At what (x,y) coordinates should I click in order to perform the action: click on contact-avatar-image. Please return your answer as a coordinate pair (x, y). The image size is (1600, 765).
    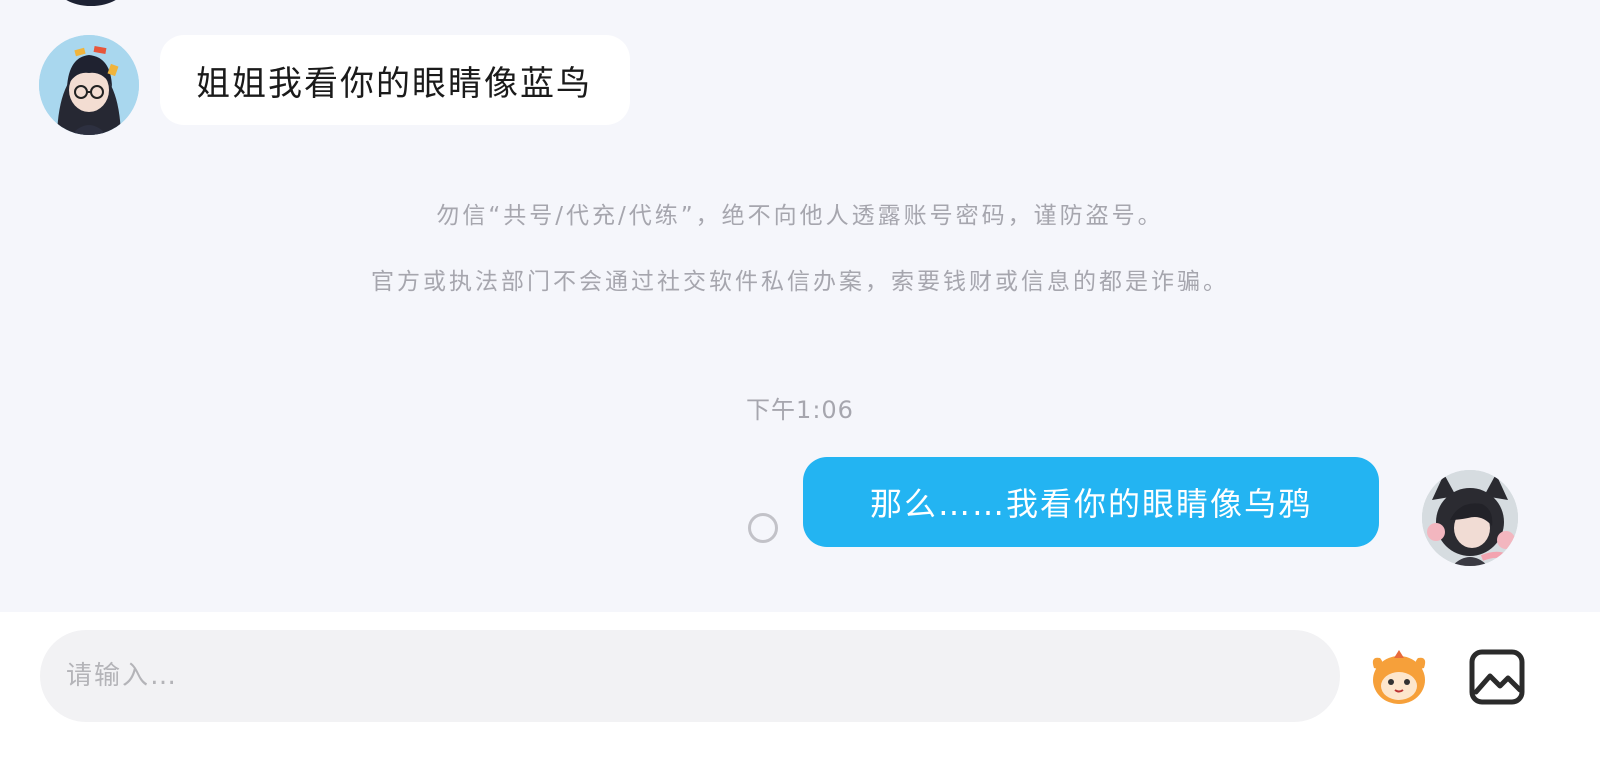
    Looking at the image, I should click on (89, 85).